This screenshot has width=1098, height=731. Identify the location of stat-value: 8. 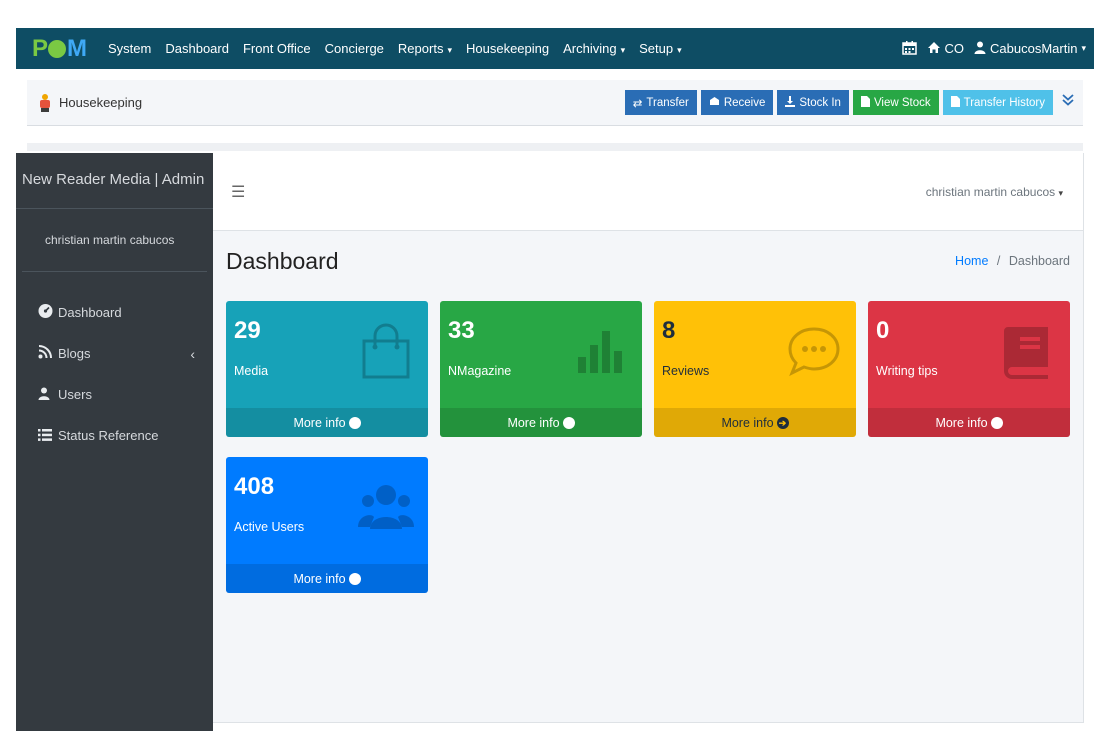
(669, 330).